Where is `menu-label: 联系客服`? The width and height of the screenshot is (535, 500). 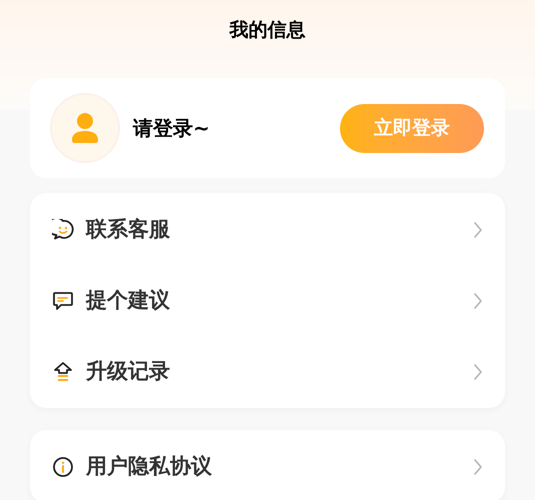
menu-label: 联系客服 is located at coordinates (128, 229).